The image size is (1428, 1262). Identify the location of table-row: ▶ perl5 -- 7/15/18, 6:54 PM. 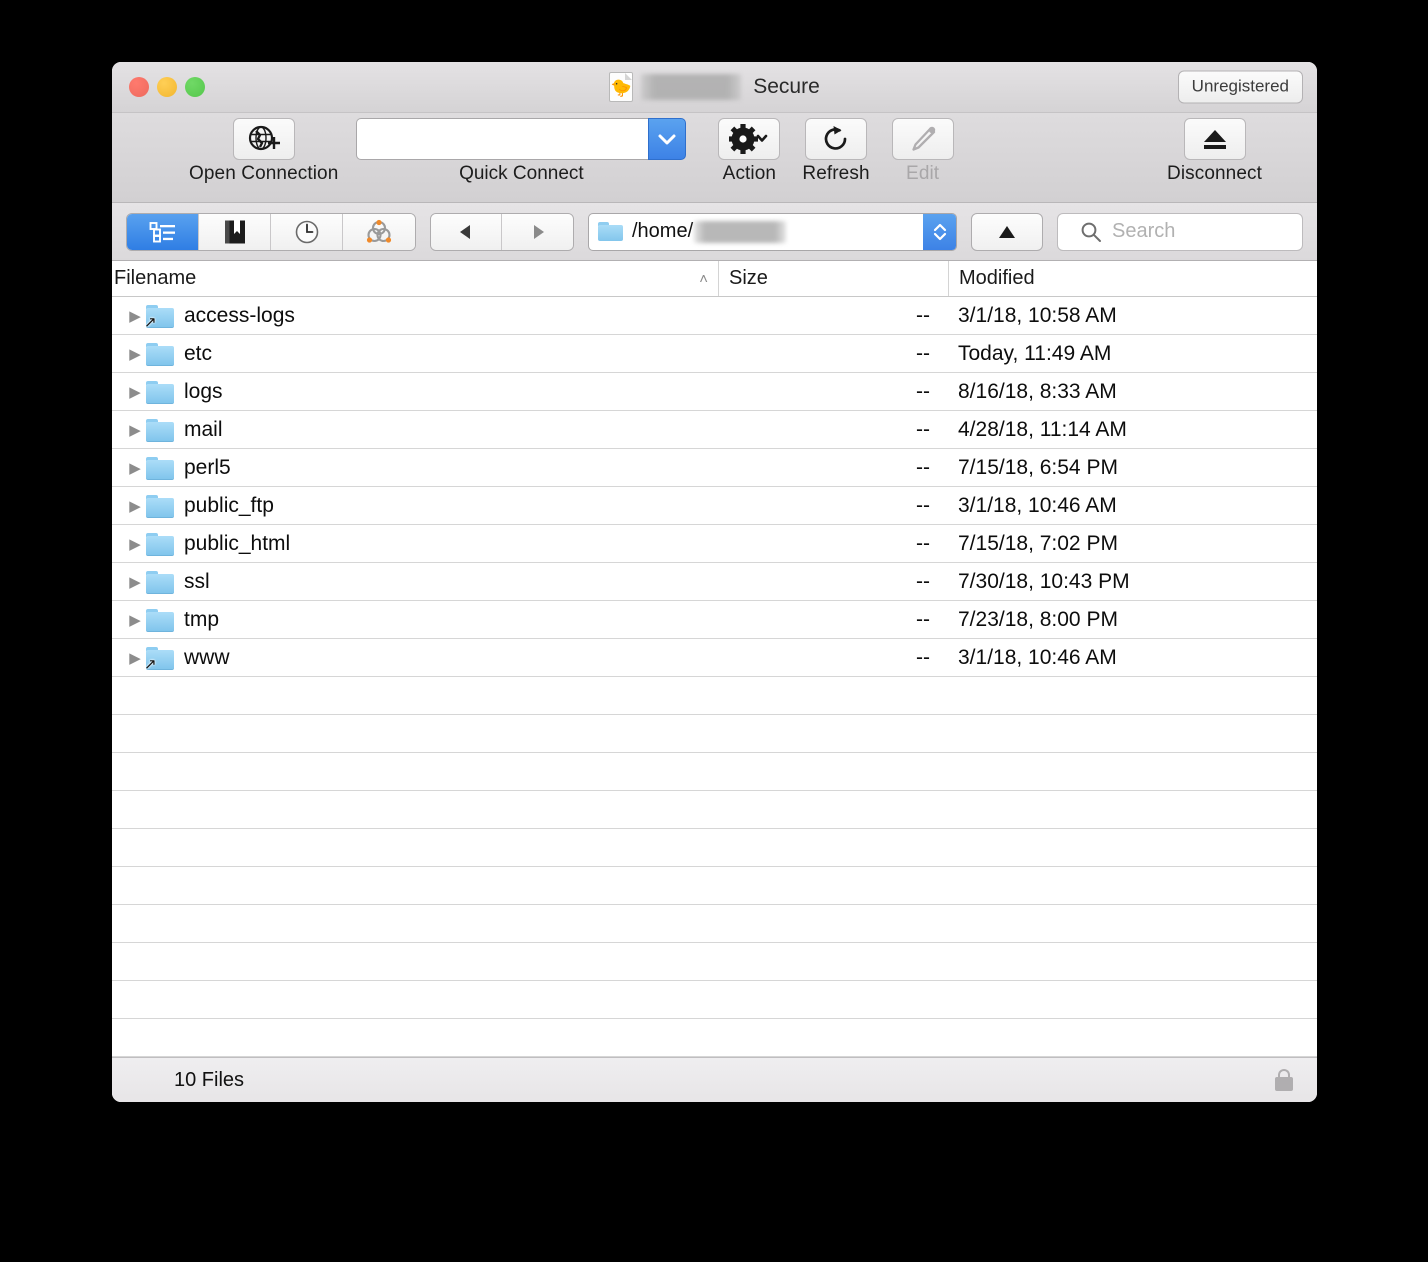
(714, 468).